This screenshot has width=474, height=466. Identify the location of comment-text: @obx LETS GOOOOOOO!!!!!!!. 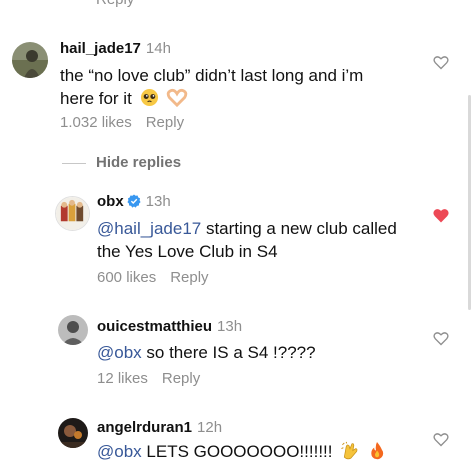
(257, 453).